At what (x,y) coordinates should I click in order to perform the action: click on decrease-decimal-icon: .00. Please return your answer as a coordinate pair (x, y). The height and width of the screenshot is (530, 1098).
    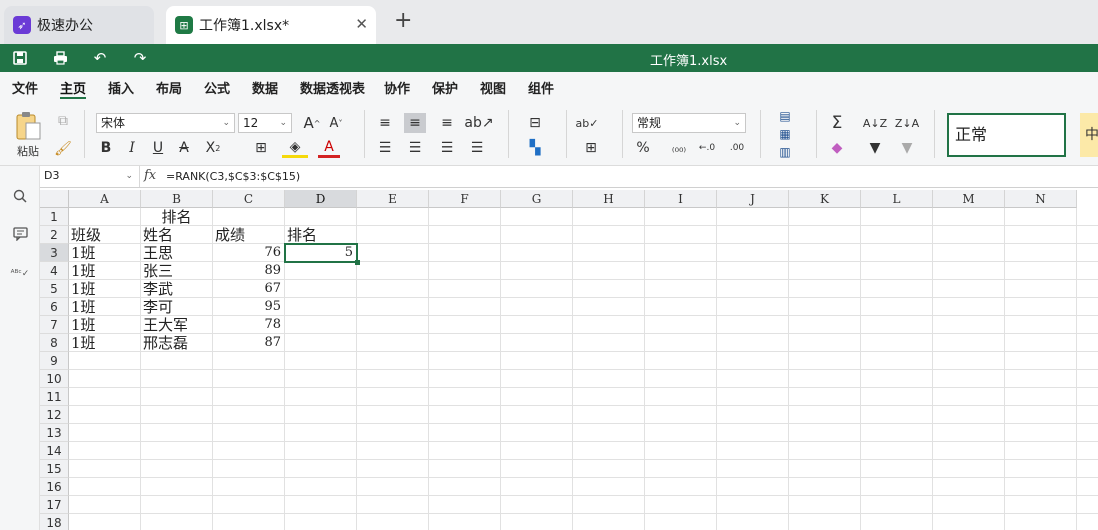
    Looking at the image, I should click on (737, 148).